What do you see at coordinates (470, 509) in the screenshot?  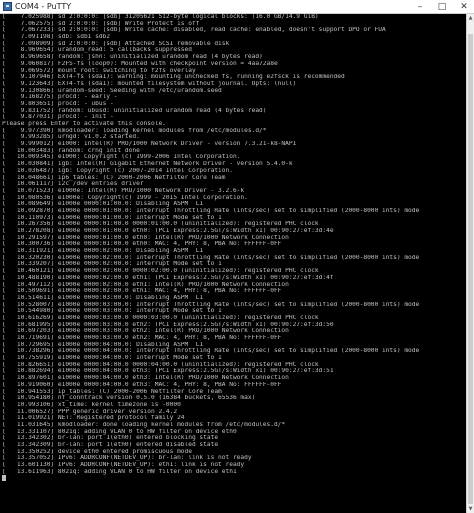 I see `scroll-down-icon: ▼` at bounding box center [470, 509].